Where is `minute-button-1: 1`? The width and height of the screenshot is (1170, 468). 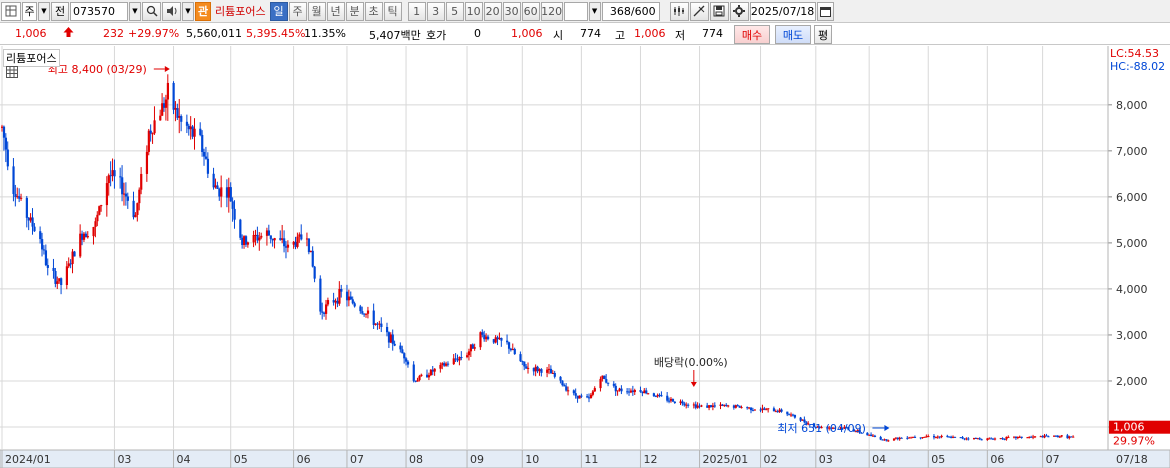
minute-button-1: 1 is located at coordinates (416, 11).